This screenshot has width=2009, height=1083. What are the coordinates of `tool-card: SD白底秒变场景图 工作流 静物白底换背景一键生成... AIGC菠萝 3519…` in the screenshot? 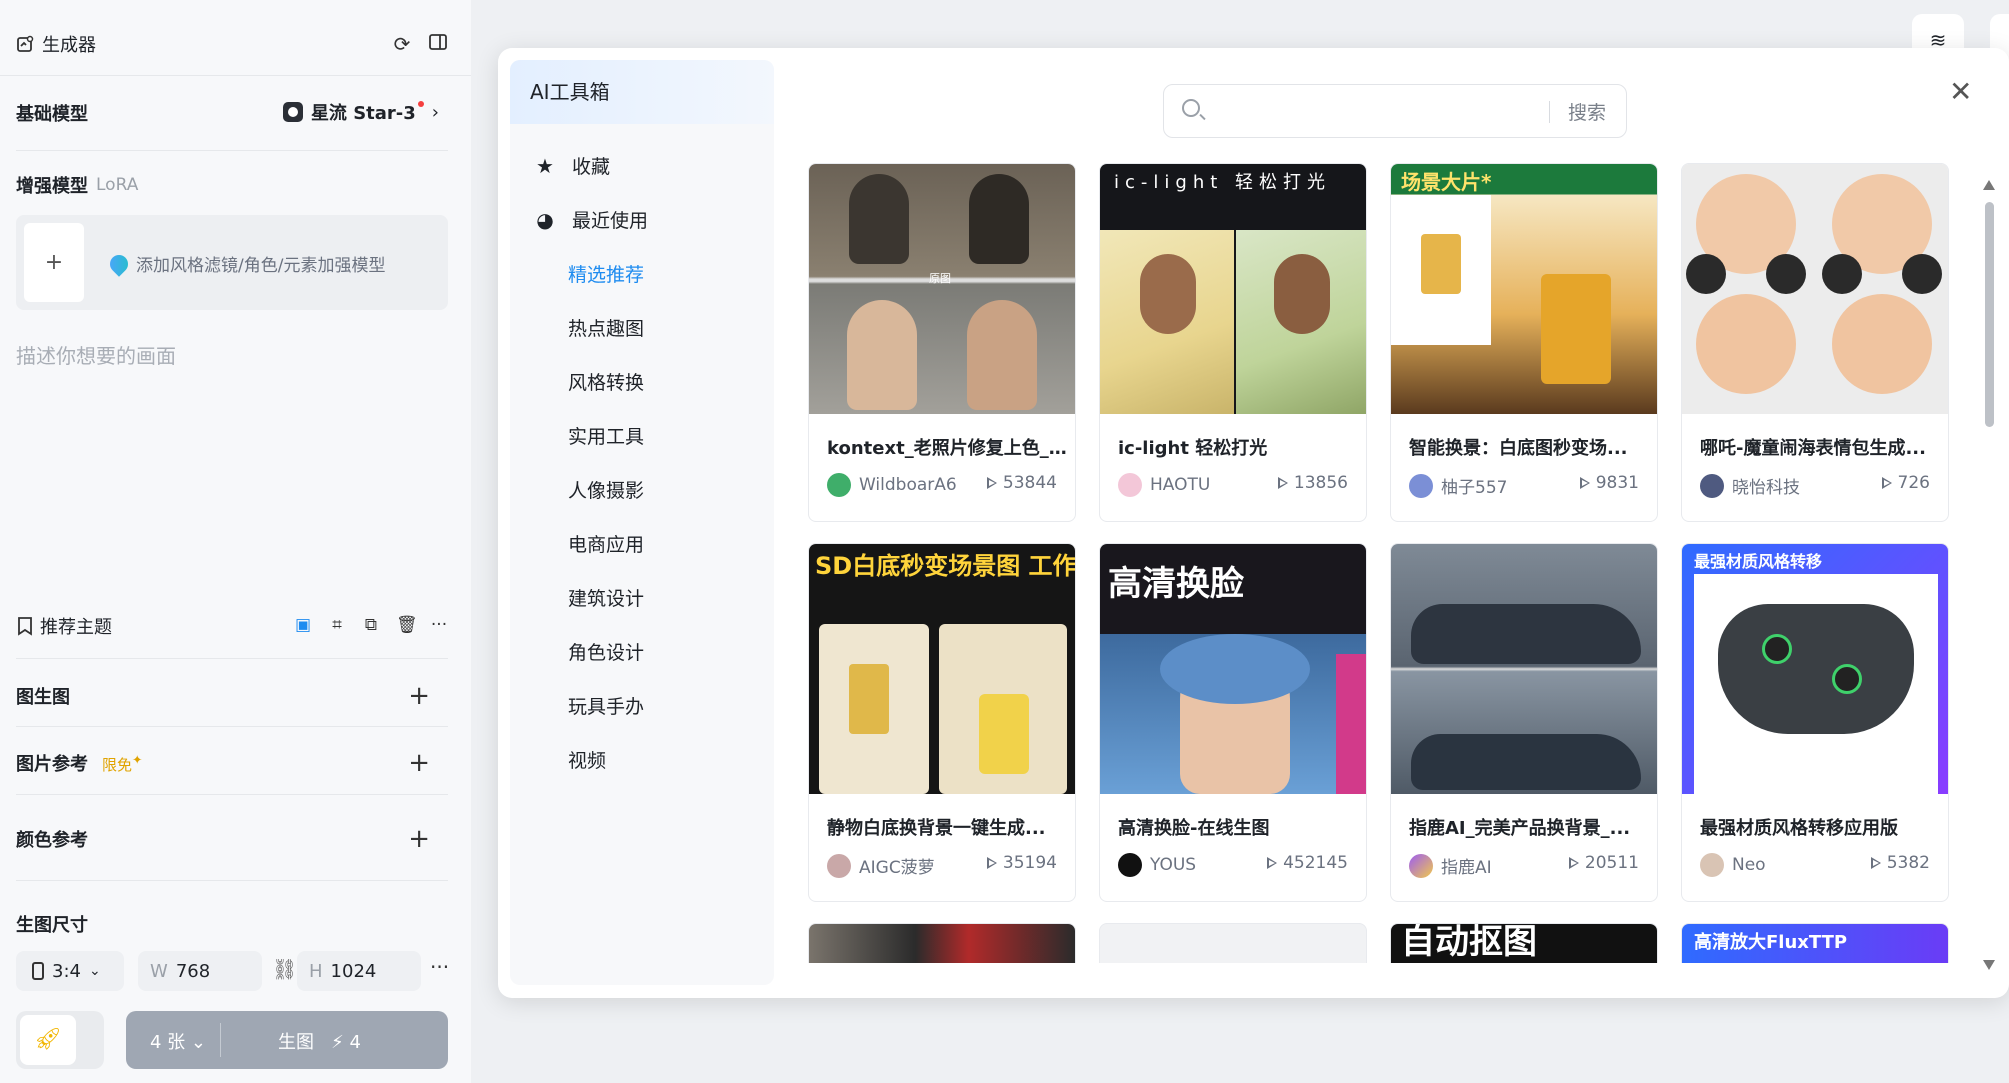 It's located at (942, 722).